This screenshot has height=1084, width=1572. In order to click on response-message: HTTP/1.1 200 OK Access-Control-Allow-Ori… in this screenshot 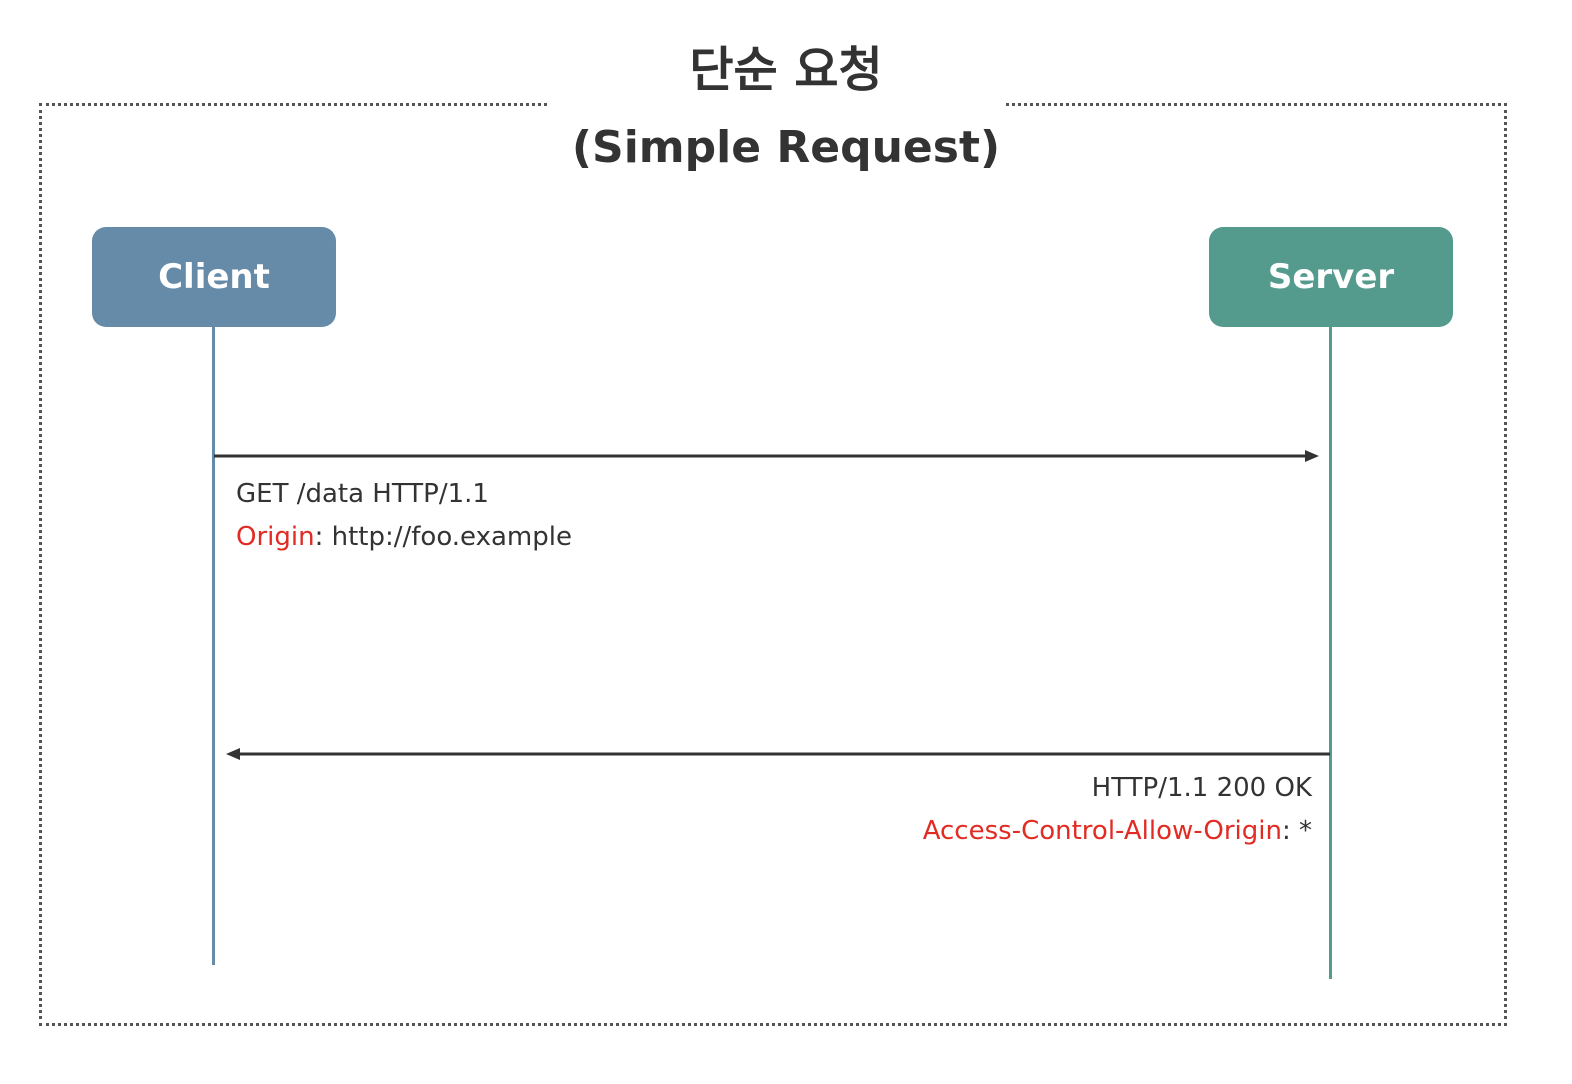, I will do `click(1117, 810)`.